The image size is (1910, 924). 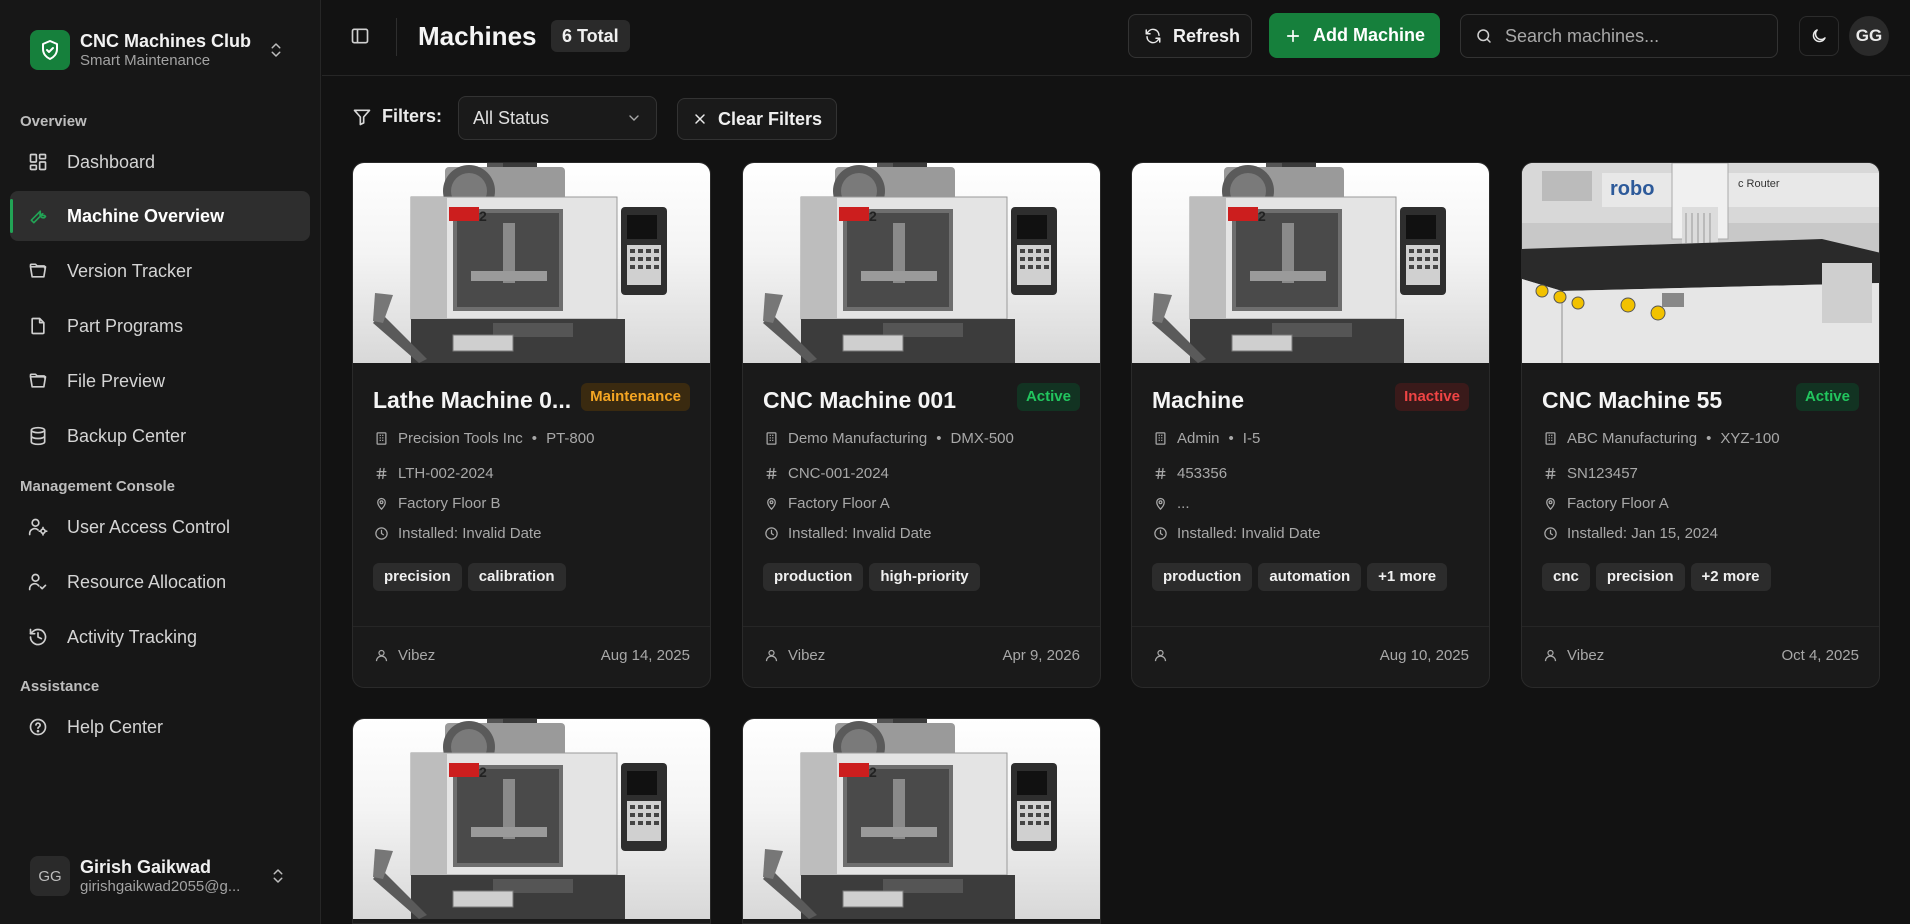 I want to click on manufacturer-row: Admin • I-5, so click(x=1206, y=438).